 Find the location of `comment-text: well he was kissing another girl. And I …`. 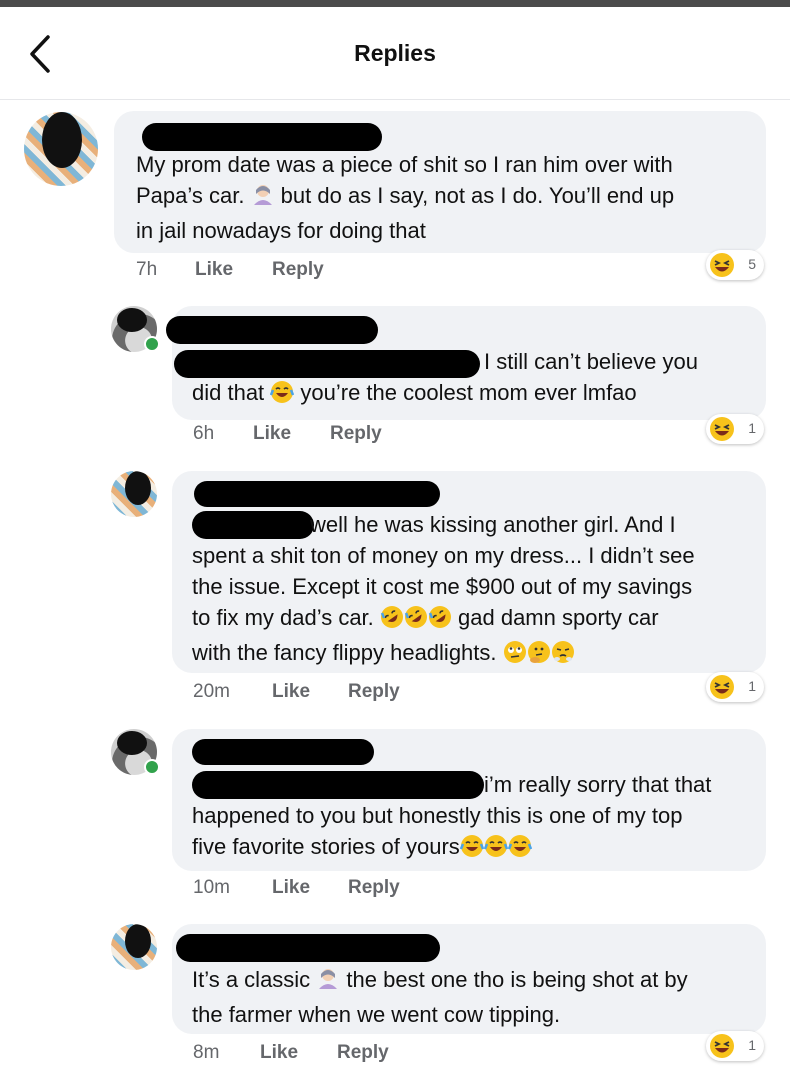

comment-text: well he was kissing another girl. And I … is located at coordinates (443, 590).